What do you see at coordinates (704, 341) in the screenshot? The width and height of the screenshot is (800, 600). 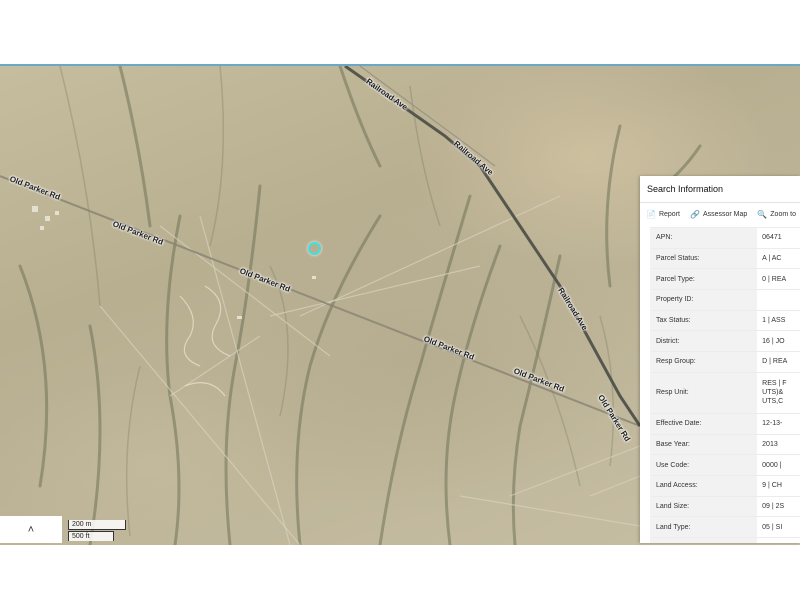 I see `field-label: District:` at bounding box center [704, 341].